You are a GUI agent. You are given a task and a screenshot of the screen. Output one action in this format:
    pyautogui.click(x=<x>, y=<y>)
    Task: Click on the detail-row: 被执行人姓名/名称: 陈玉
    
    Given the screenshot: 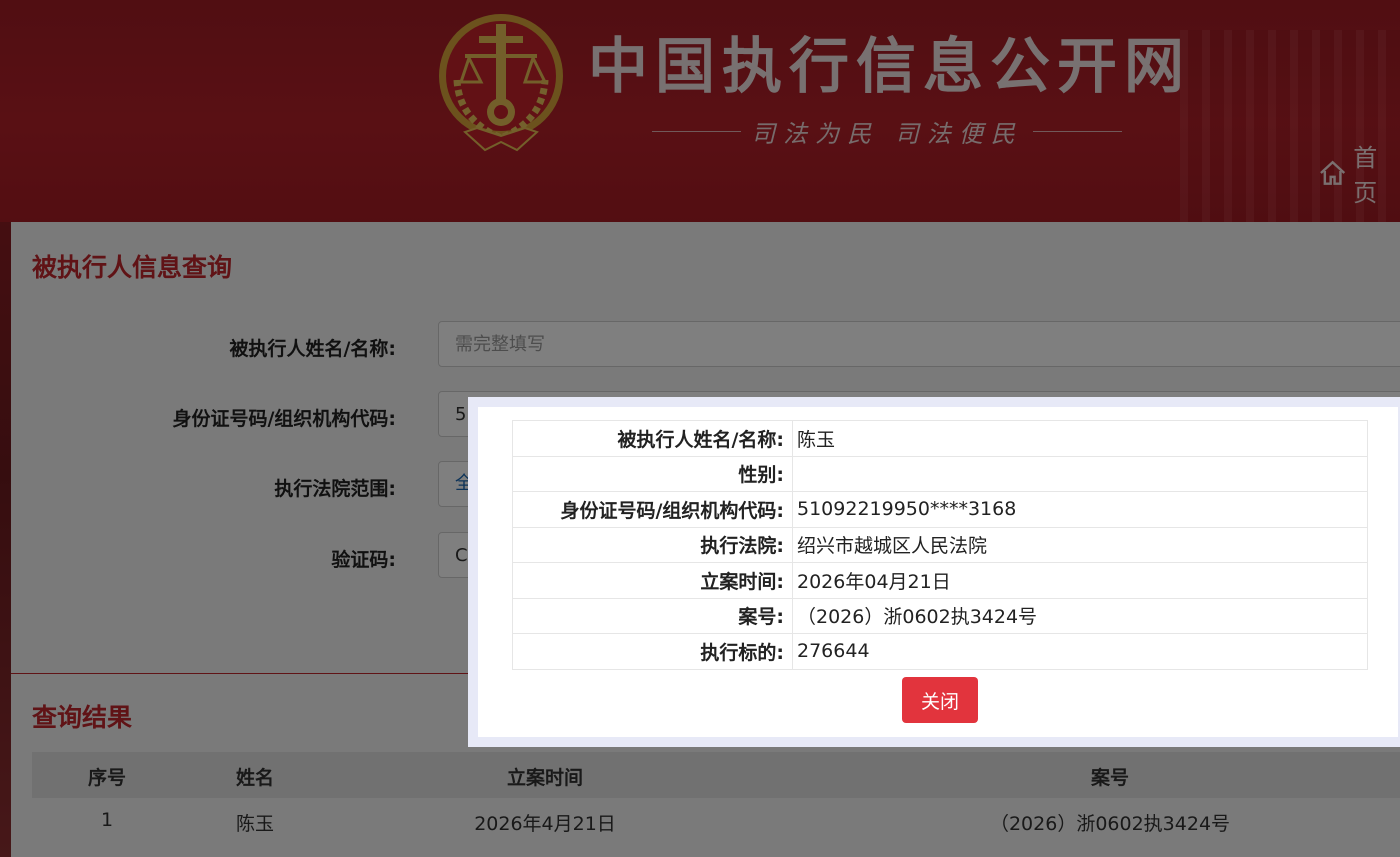 What is the action you would take?
    pyautogui.click(x=940, y=438)
    